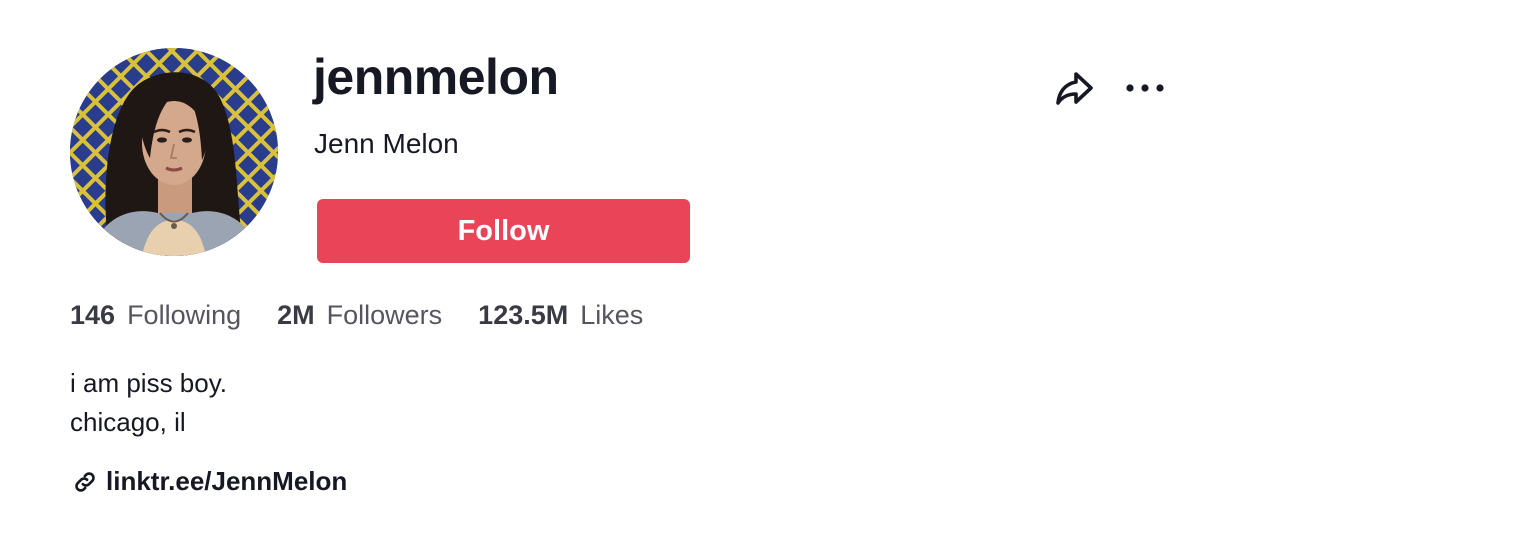 This screenshot has width=1536, height=543. Describe the element at coordinates (184, 315) in the screenshot. I see `stat-label: Following` at that location.